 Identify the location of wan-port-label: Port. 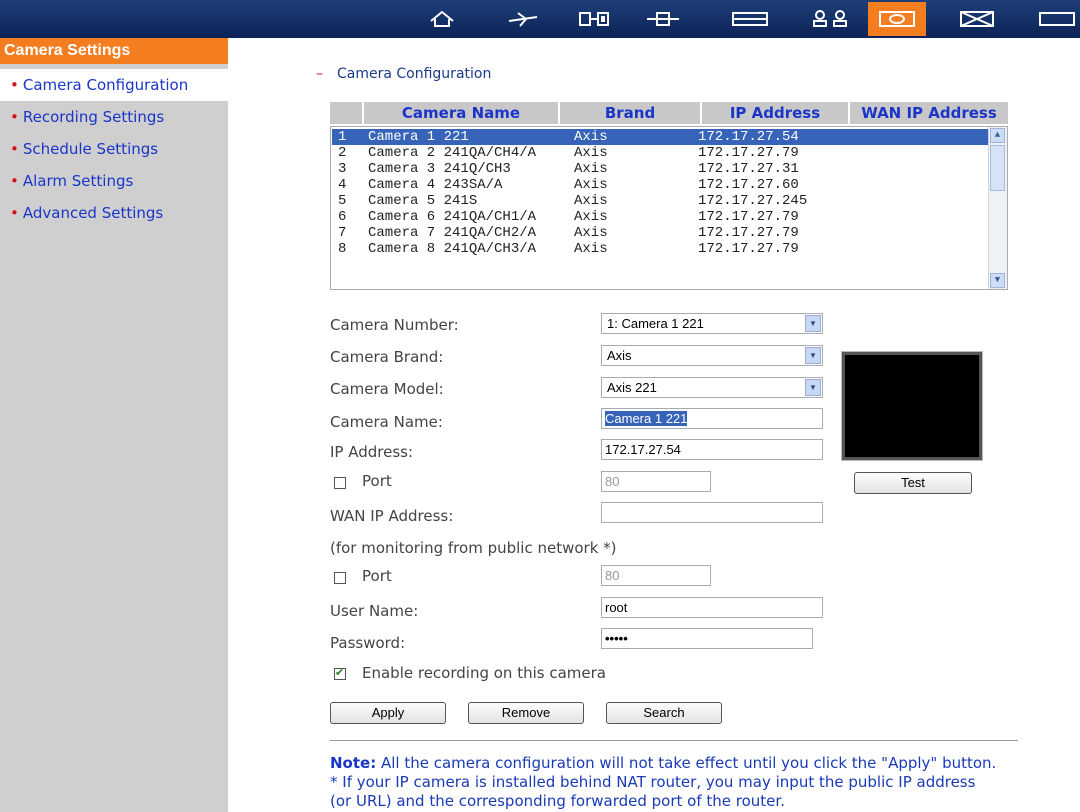
(377, 576).